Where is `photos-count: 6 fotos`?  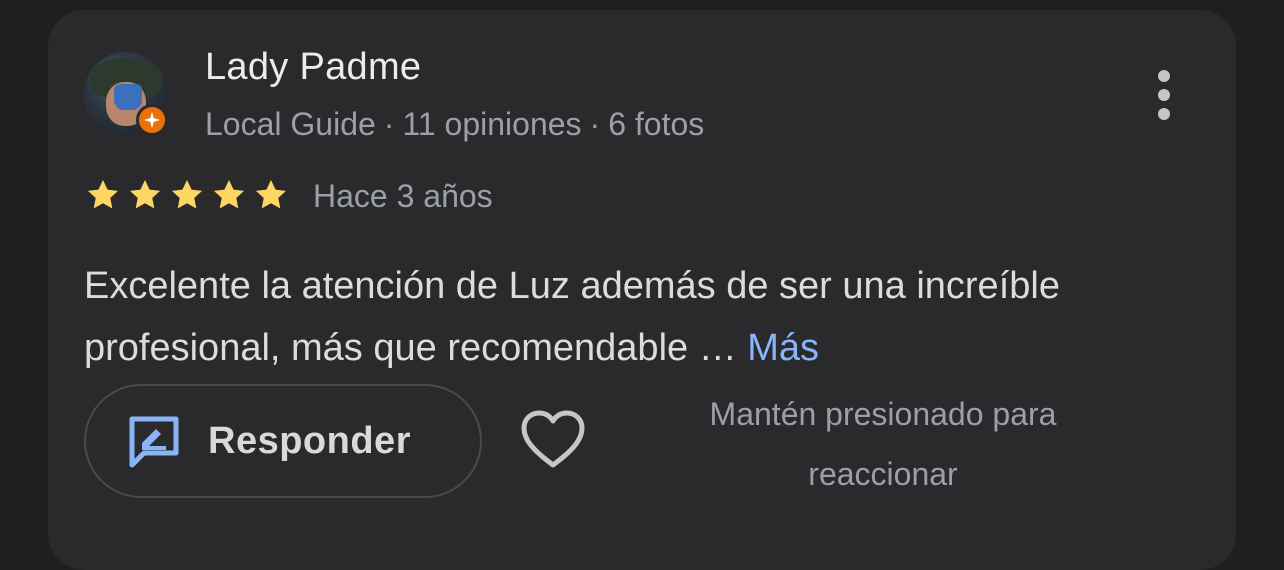 photos-count: 6 fotos is located at coordinates (656, 124).